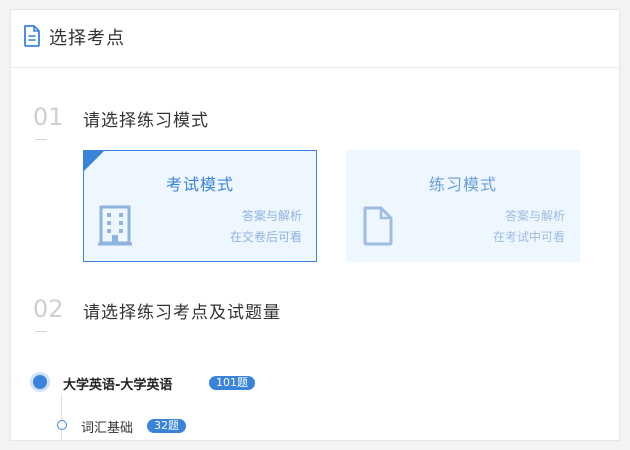 This screenshot has height=450, width=630. I want to click on document-icon, so click(32, 36).